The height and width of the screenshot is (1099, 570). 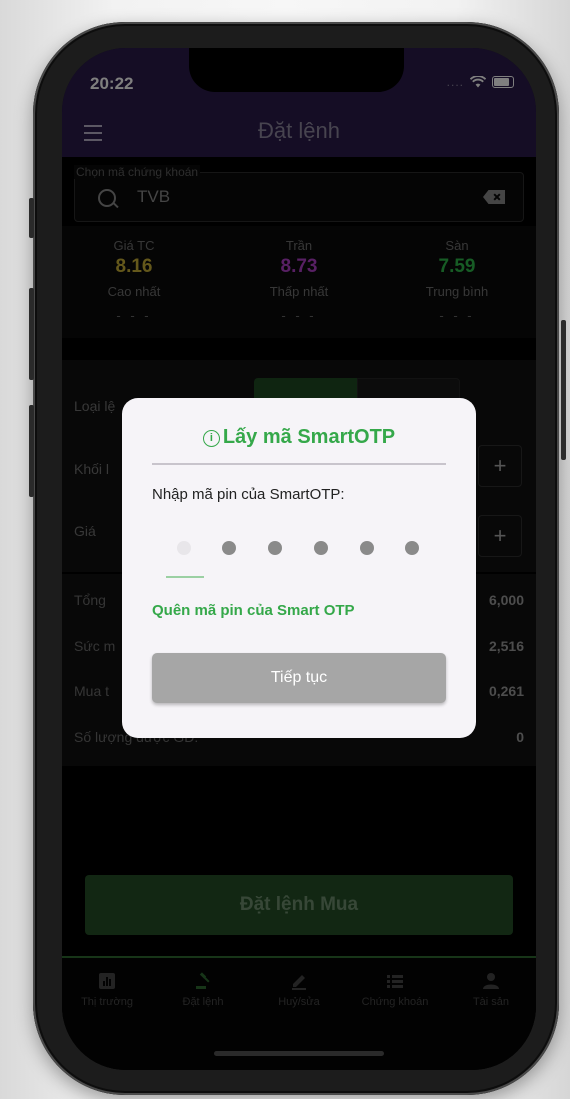 I want to click on dialog-divider, so click(x=299, y=464).